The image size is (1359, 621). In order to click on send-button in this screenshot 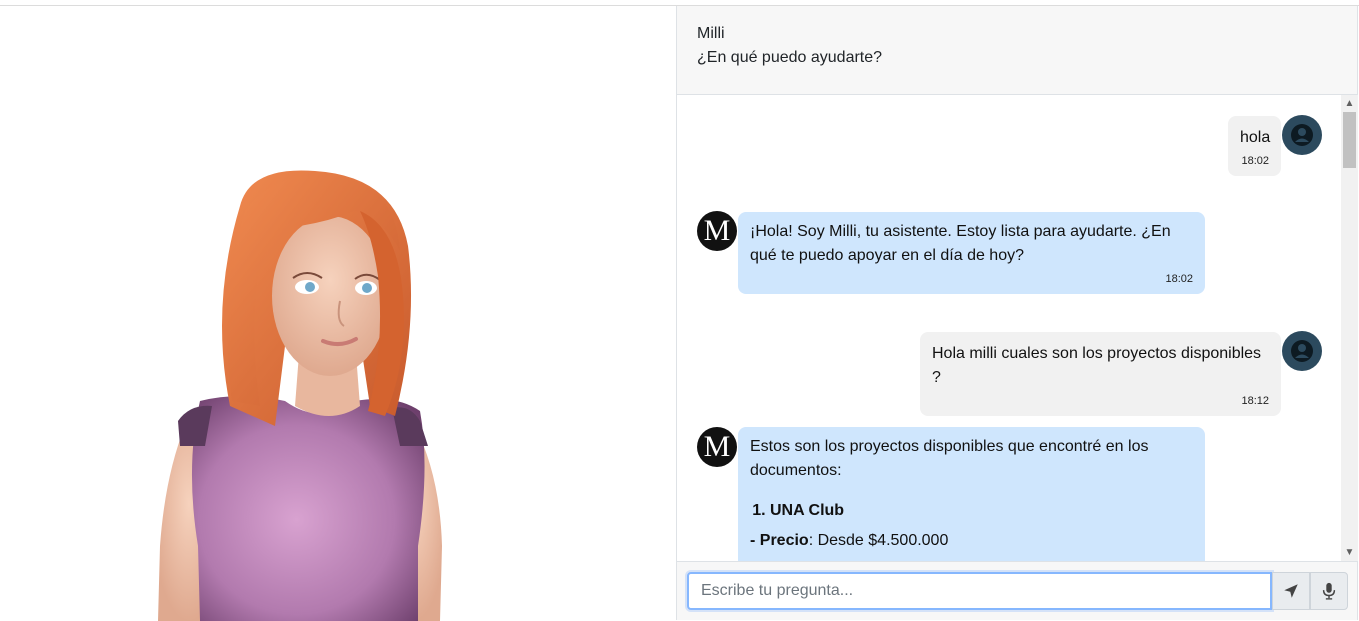, I will do `click(1291, 591)`.